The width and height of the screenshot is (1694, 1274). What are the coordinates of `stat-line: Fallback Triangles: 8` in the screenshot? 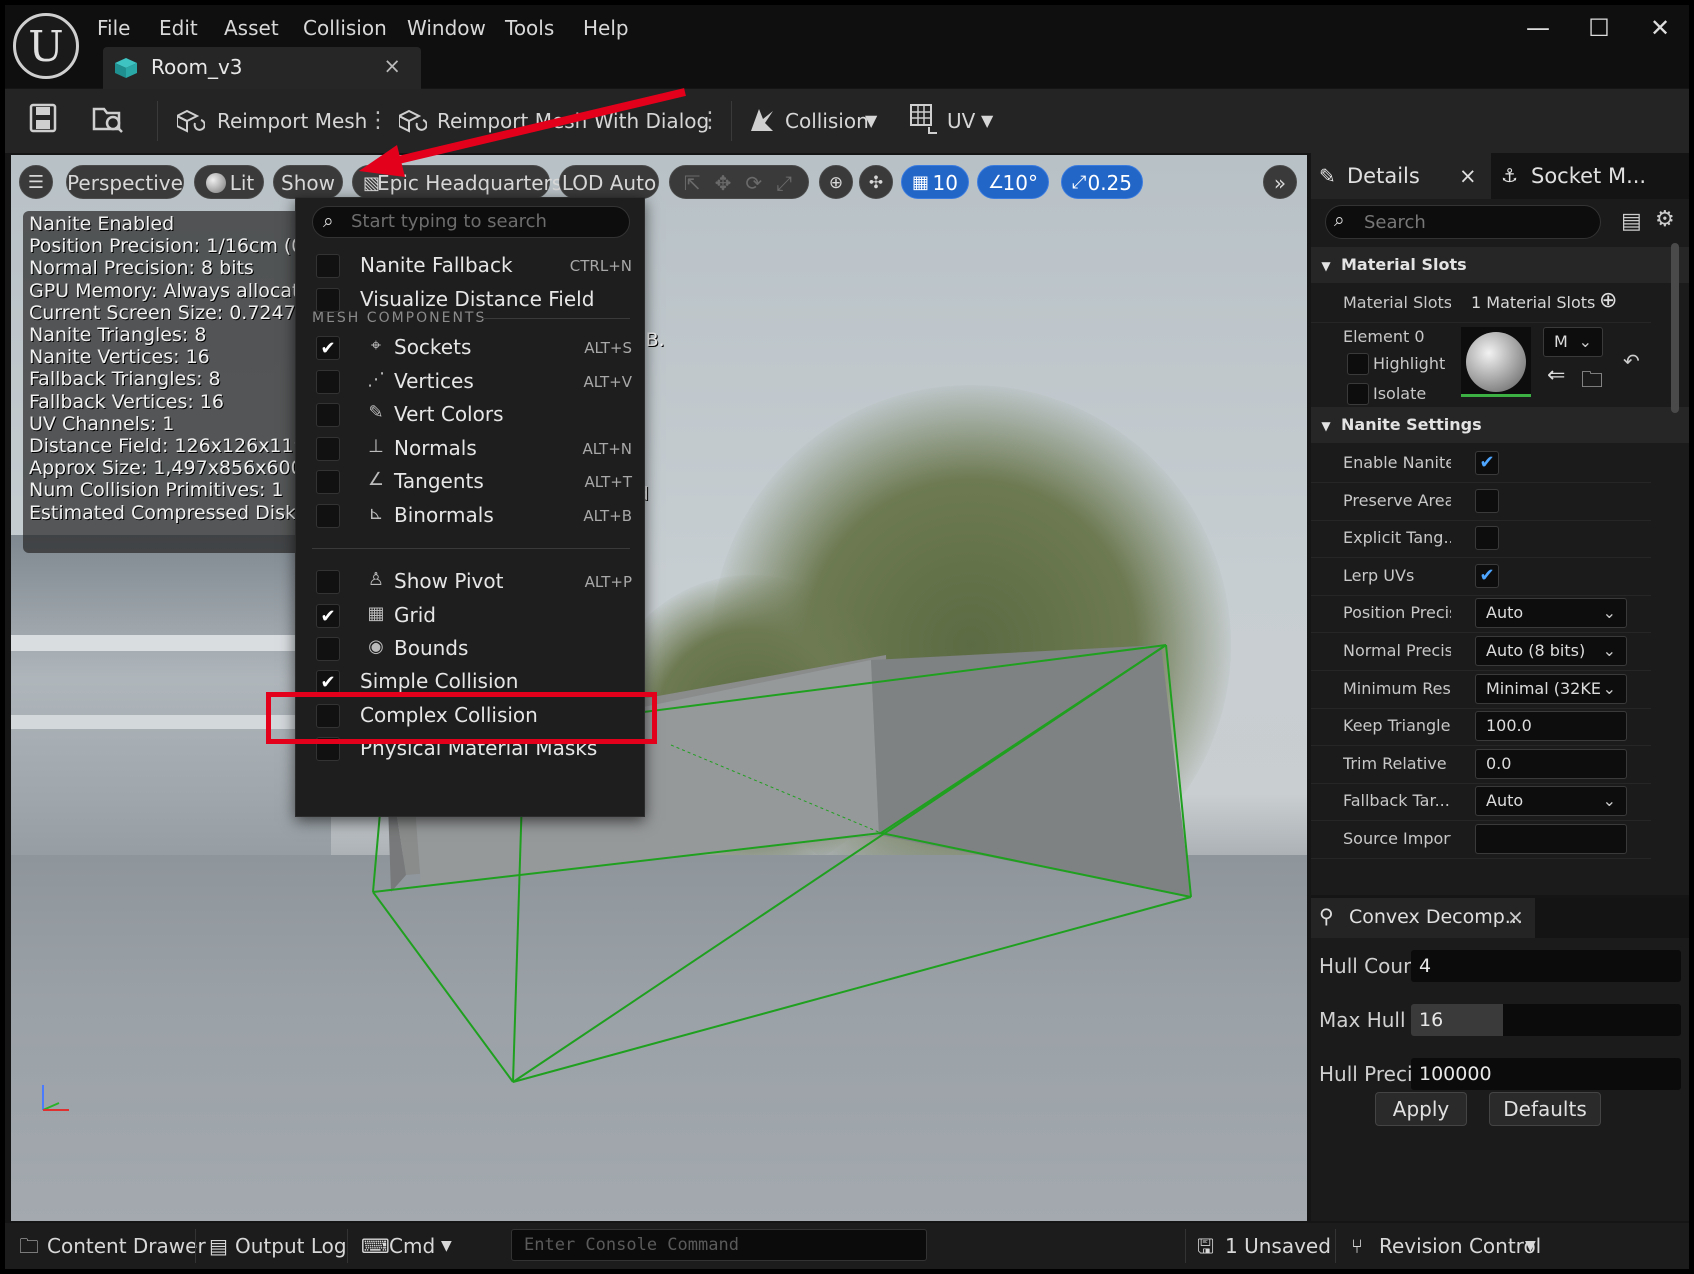 It's located at (125, 379).